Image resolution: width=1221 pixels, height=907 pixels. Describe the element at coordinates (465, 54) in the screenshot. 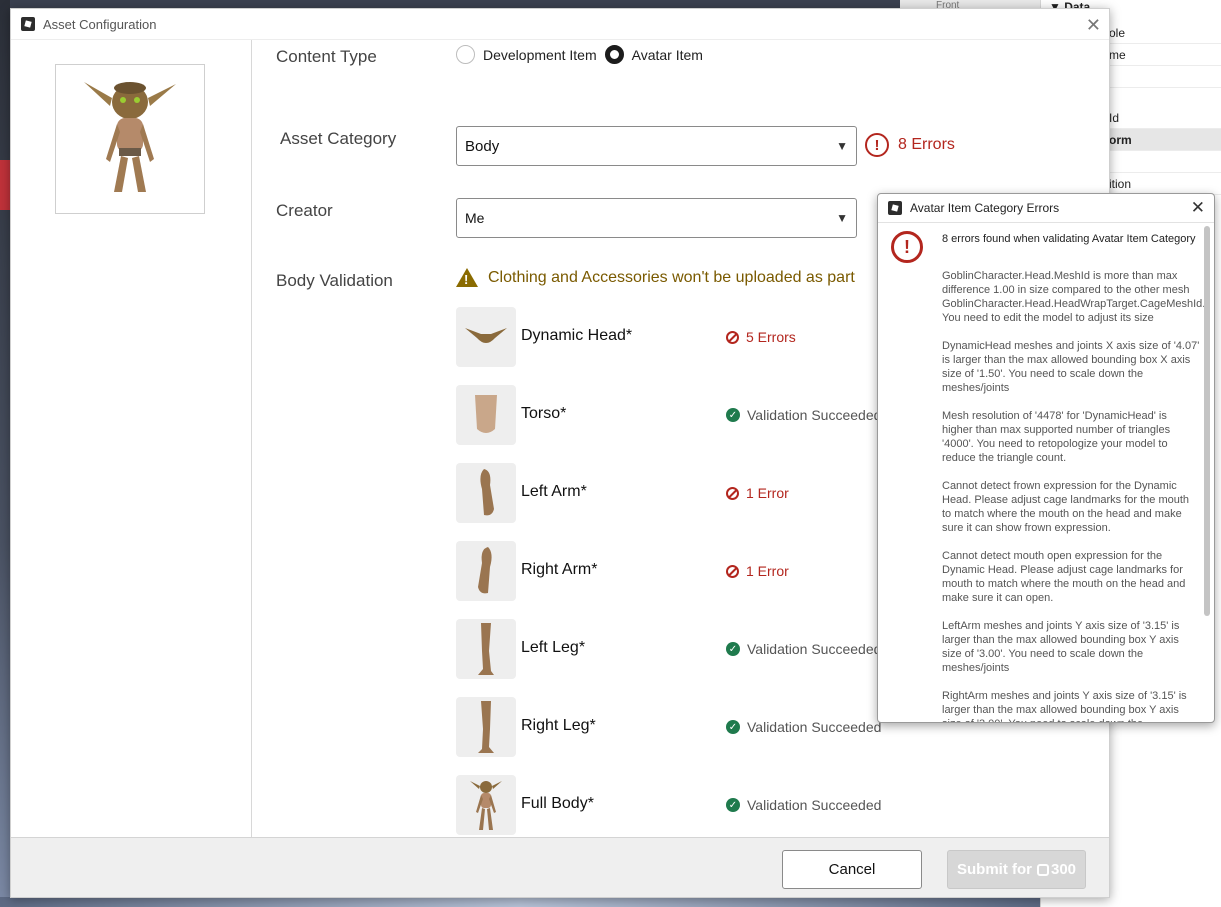

I see `radio-development-item` at that location.